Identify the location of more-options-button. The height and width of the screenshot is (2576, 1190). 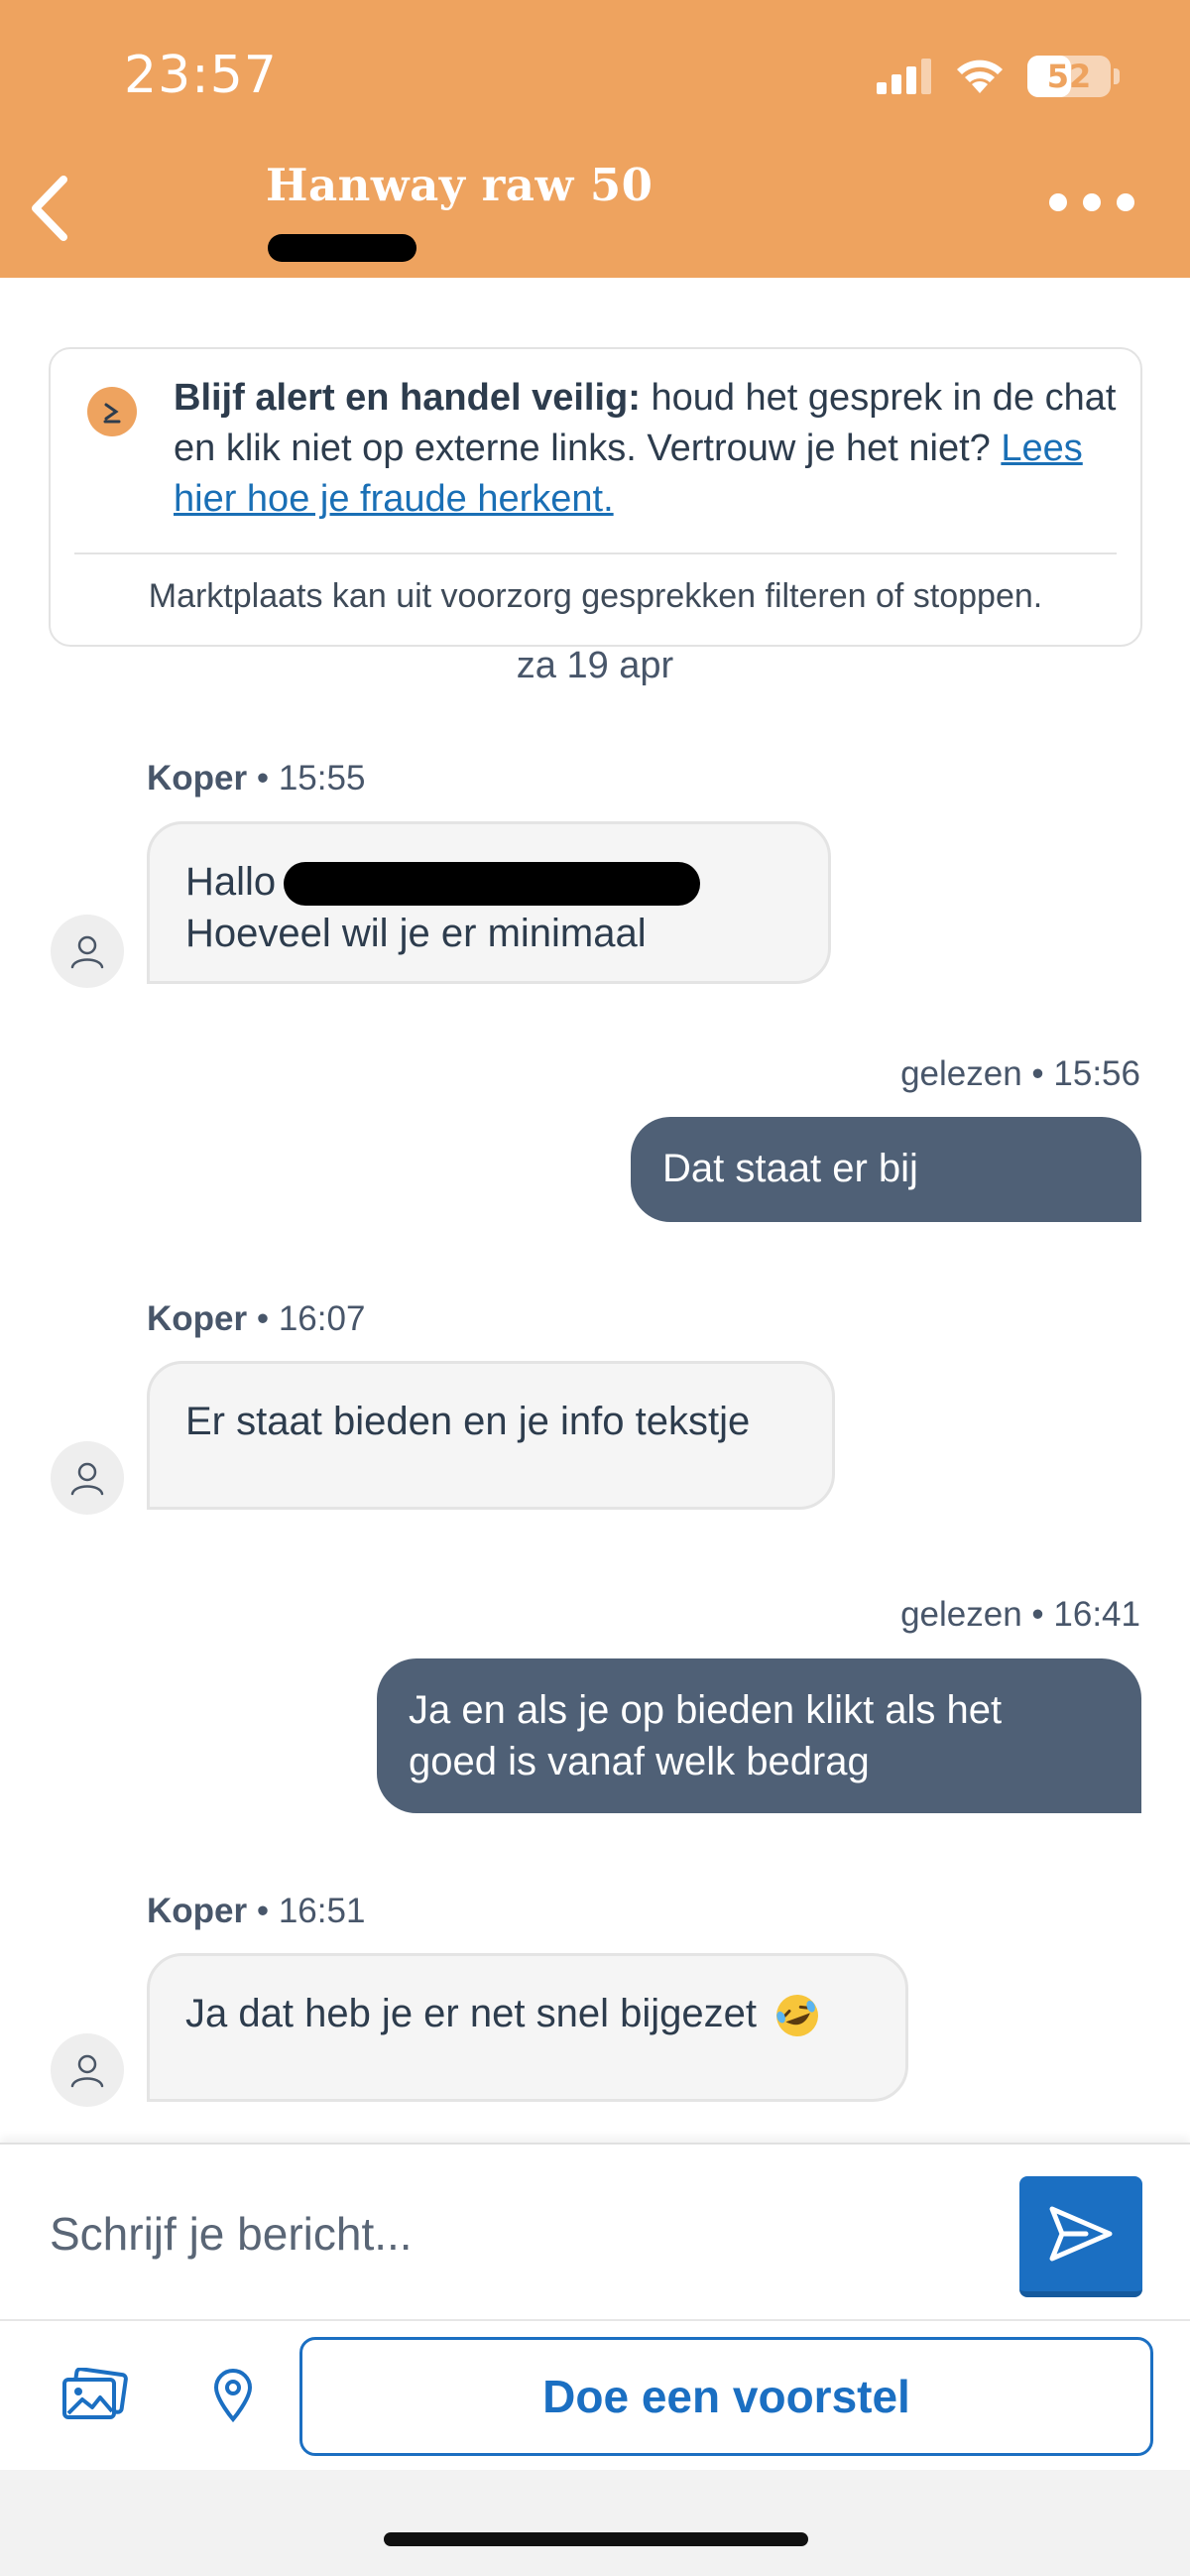
(1091, 202).